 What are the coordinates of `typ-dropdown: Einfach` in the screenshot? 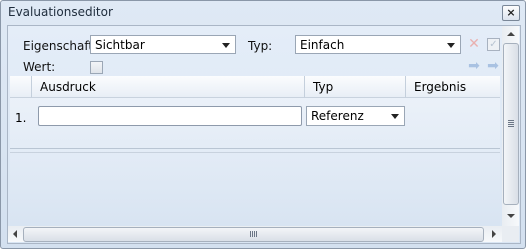 It's located at (378, 44).